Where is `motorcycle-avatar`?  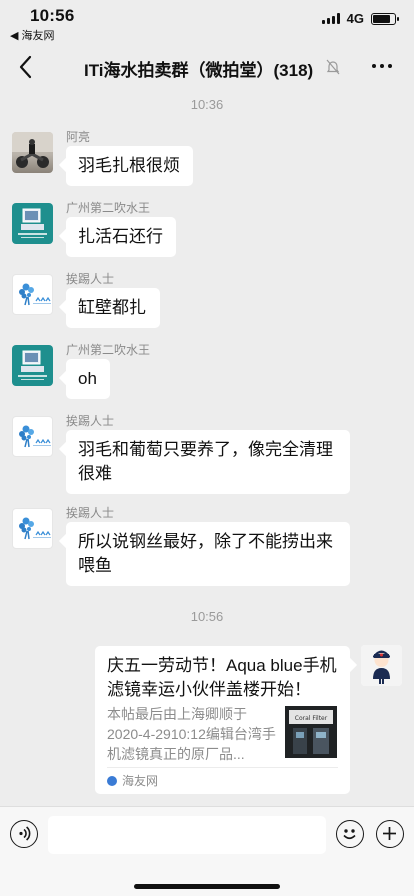
motorcycle-avatar is located at coordinates (32, 152).